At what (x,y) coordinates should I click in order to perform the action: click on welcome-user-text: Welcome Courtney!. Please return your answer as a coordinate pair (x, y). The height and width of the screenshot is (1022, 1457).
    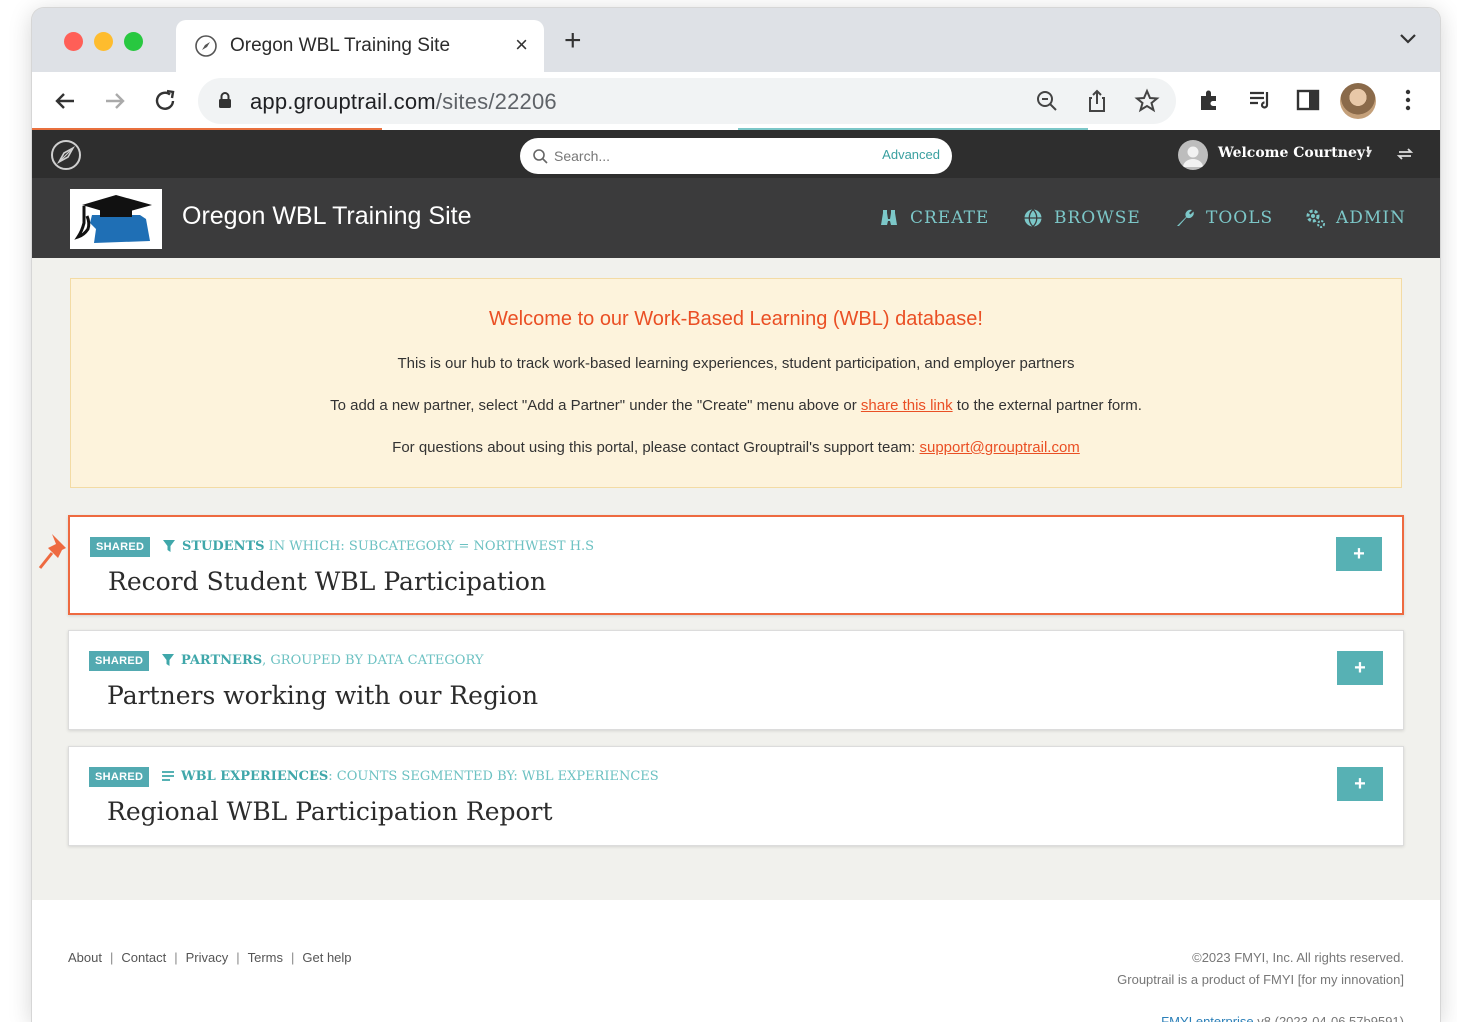
    Looking at the image, I should click on (1294, 153).